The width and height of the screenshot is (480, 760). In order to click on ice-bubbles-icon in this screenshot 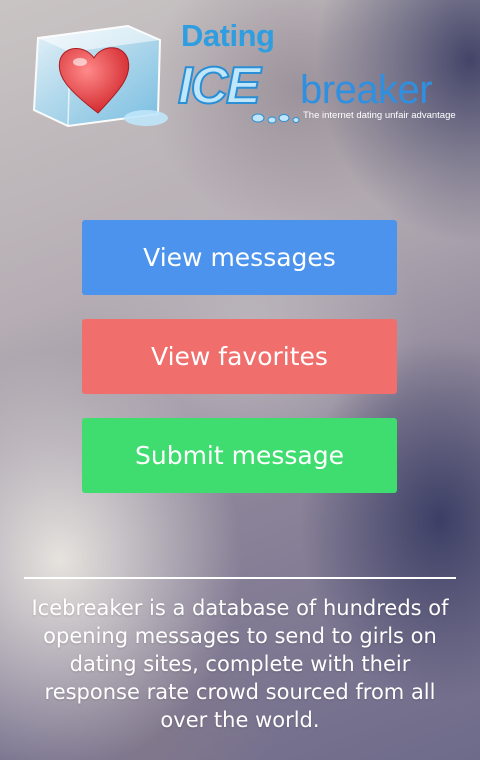, I will do `click(275, 118)`.